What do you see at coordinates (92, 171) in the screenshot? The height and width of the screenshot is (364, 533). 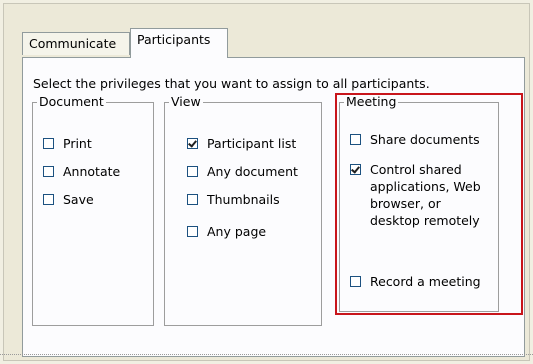 I see `annotate-label: Annotate` at bounding box center [92, 171].